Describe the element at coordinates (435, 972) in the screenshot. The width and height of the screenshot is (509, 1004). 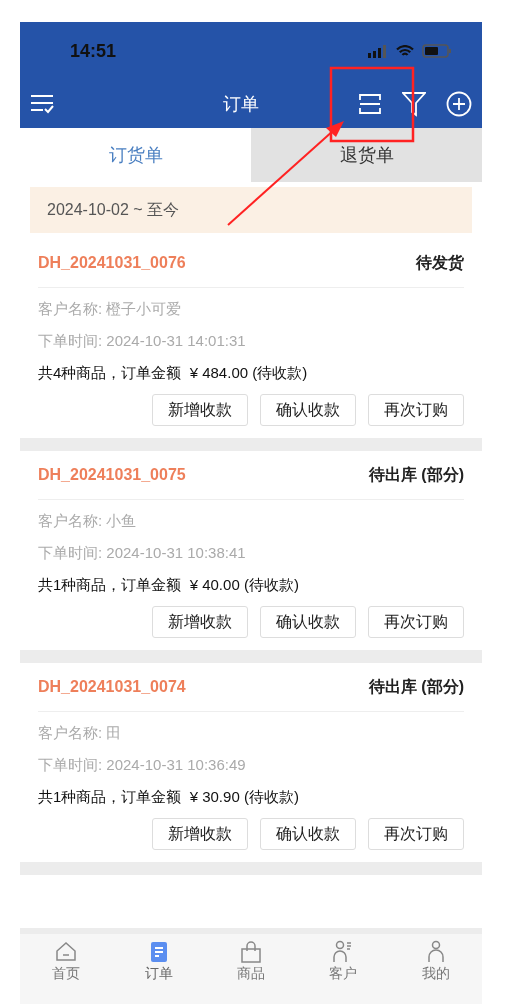
I see `nav-tab: 我的` at that location.